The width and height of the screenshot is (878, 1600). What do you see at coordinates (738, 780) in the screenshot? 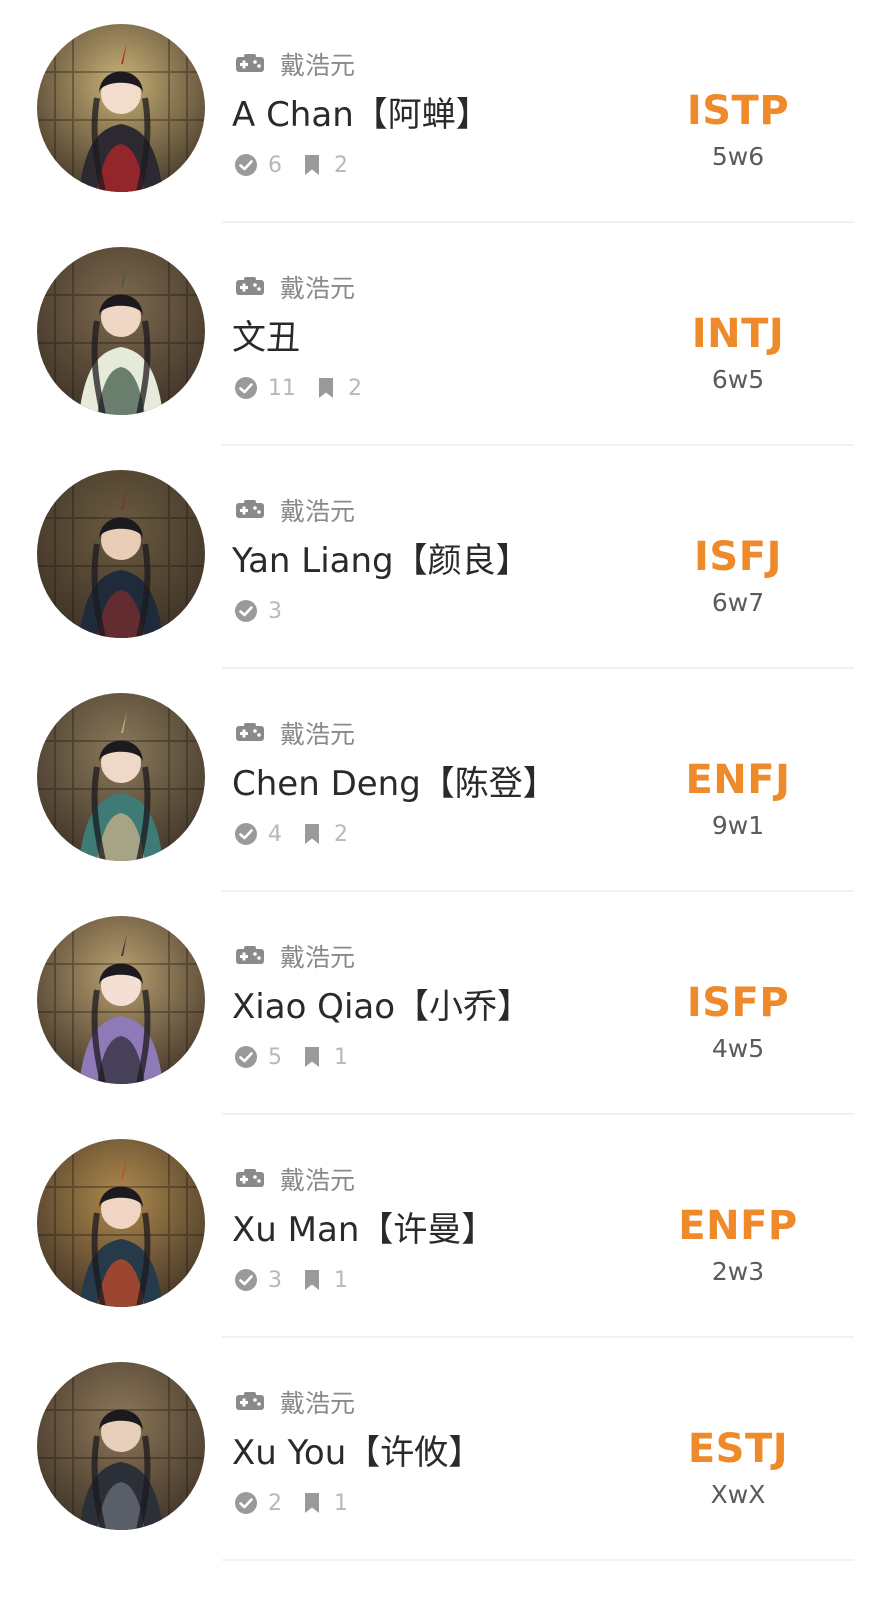
I see `mbti-type: ENFJ` at bounding box center [738, 780].